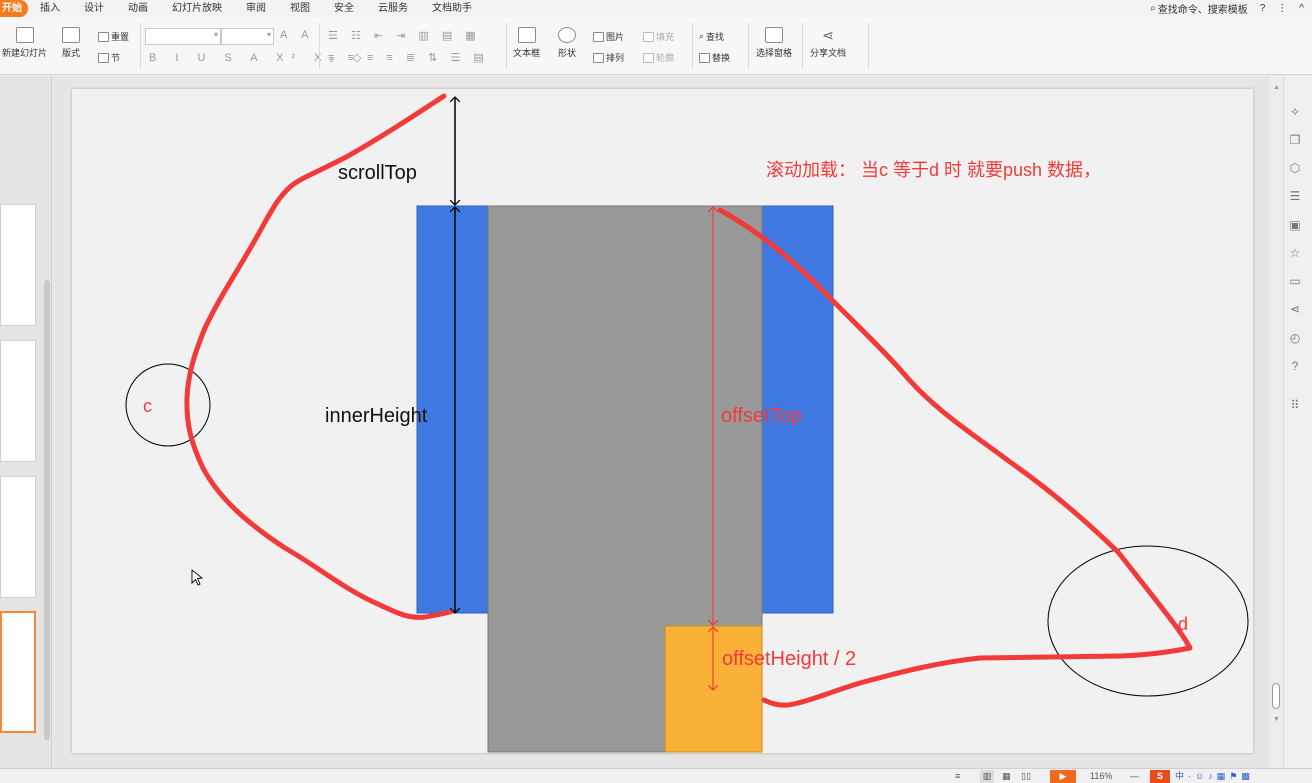 Image resolution: width=1312 pixels, height=783 pixels. What do you see at coordinates (1295, 405) in the screenshot?
I see `apps-icon: ⠿` at bounding box center [1295, 405].